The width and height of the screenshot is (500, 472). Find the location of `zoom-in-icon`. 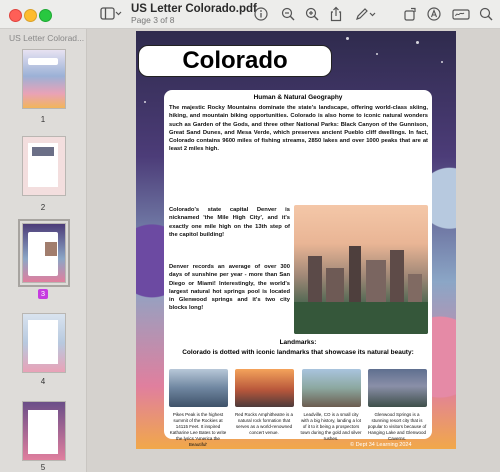

zoom-in-icon is located at coordinates (312, 14).